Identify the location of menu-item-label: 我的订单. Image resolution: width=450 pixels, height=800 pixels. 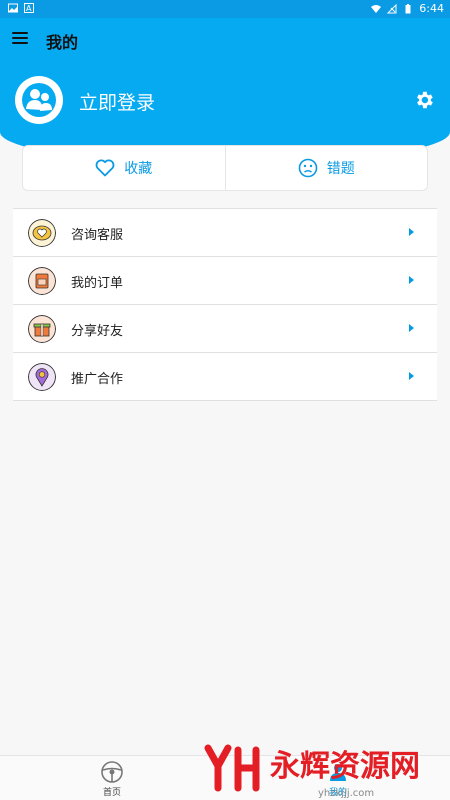
(97, 283).